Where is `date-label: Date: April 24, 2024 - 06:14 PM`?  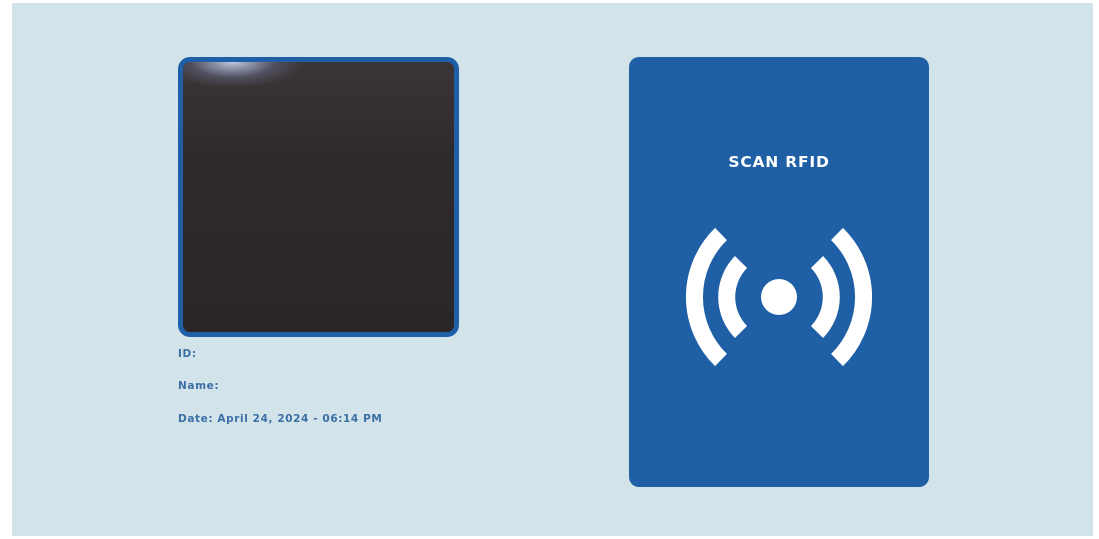
date-label: Date: April 24, 2024 - 06:14 PM is located at coordinates (280, 419).